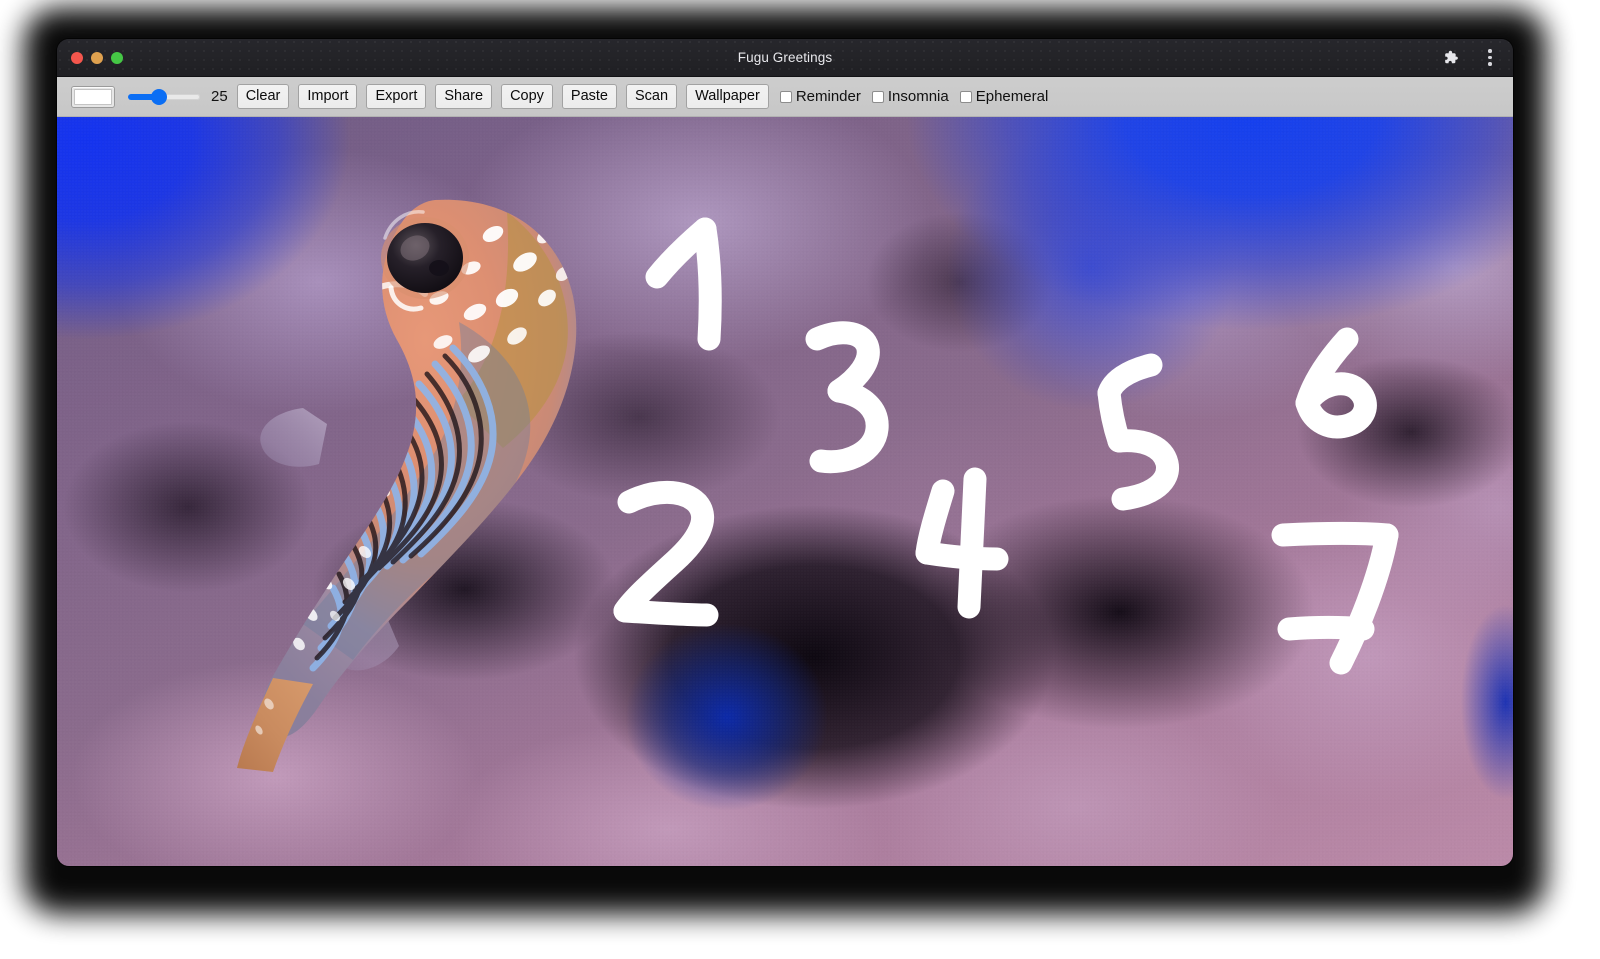 Image resolution: width=1600 pixels, height=959 pixels. Describe the element at coordinates (328, 96) in the screenshot. I see `import-button: Import` at that location.